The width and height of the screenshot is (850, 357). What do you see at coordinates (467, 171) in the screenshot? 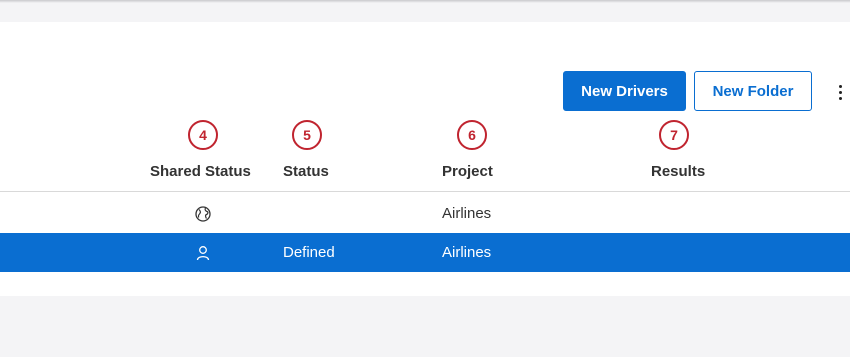
I see `column-header-project: Project` at bounding box center [467, 171].